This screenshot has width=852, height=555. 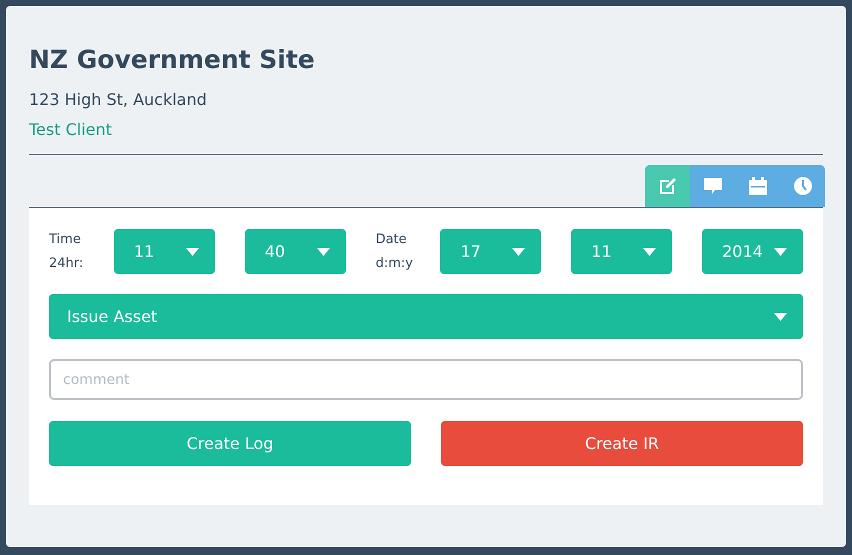 What do you see at coordinates (712, 186) in the screenshot?
I see `comment-icon` at bounding box center [712, 186].